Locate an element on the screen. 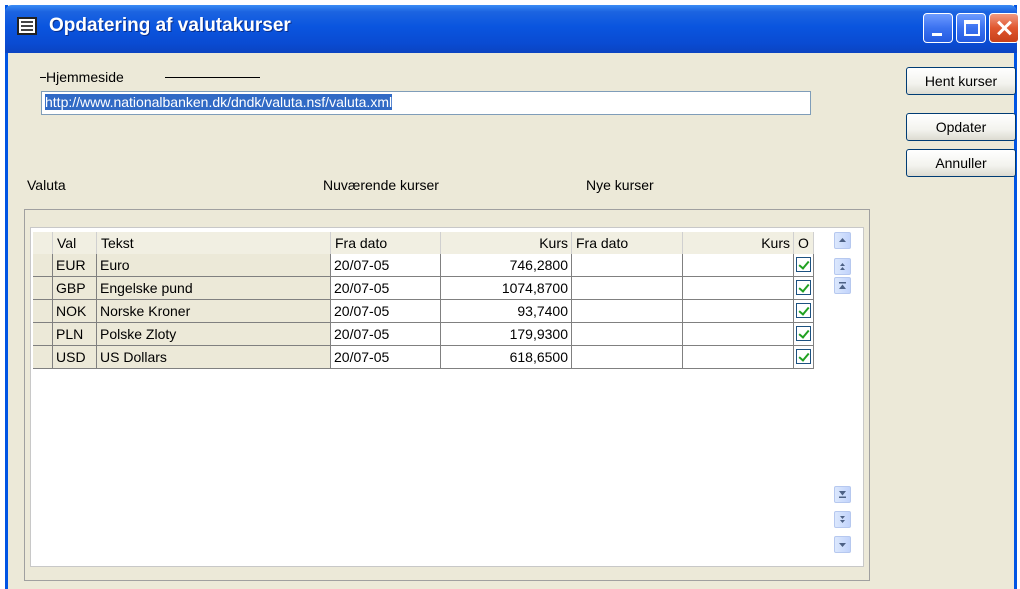 Image resolution: width=1020 pixels, height=589 pixels. column-header-ny-kurs: Kurs is located at coordinates (738, 243).